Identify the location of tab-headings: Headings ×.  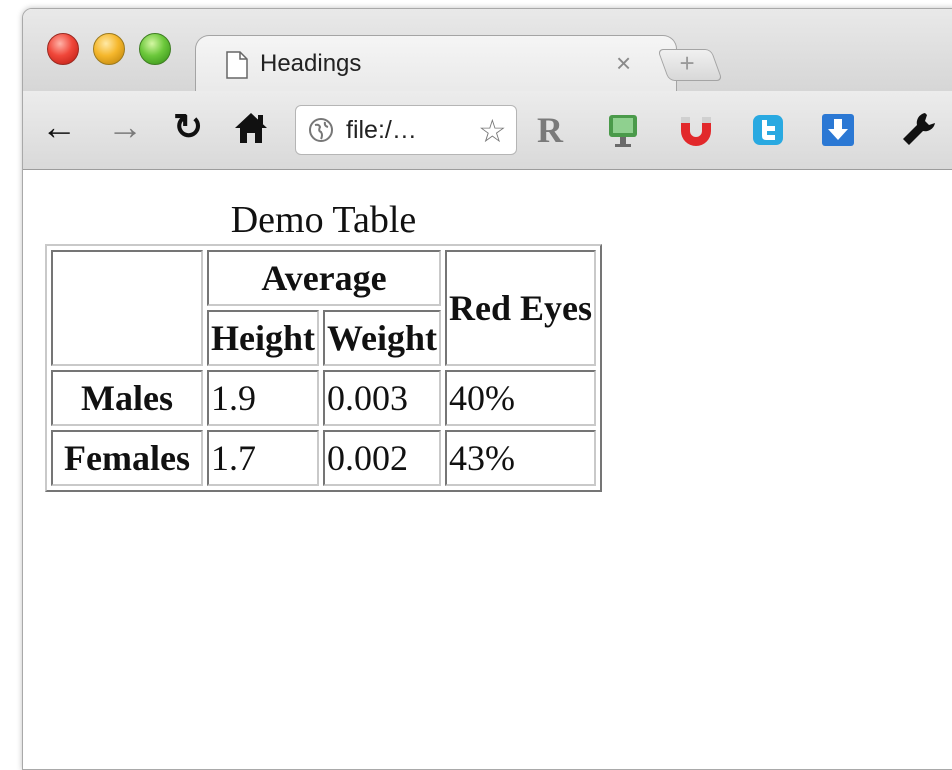
(436, 64).